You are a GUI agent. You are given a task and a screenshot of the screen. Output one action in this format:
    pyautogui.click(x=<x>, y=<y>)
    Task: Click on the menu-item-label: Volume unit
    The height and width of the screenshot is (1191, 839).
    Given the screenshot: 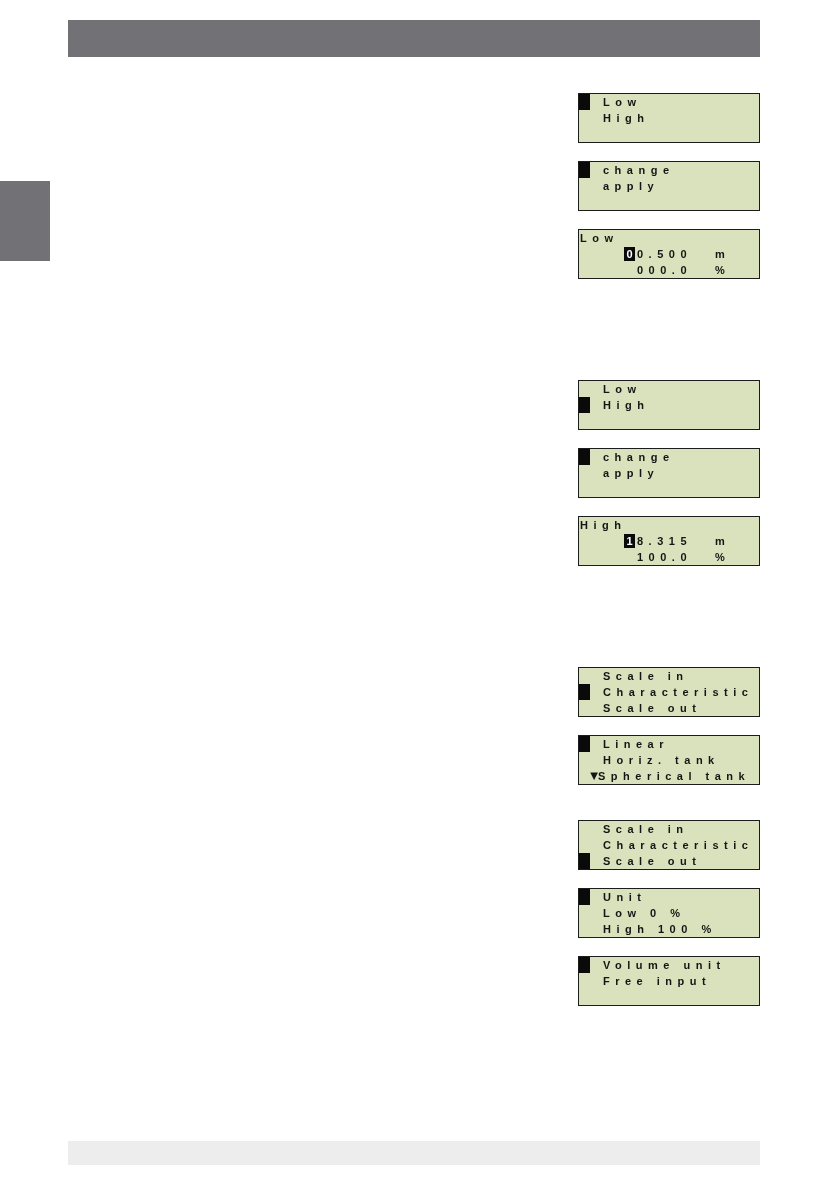 What is the action you would take?
    pyautogui.click(x=664, y=965)
    